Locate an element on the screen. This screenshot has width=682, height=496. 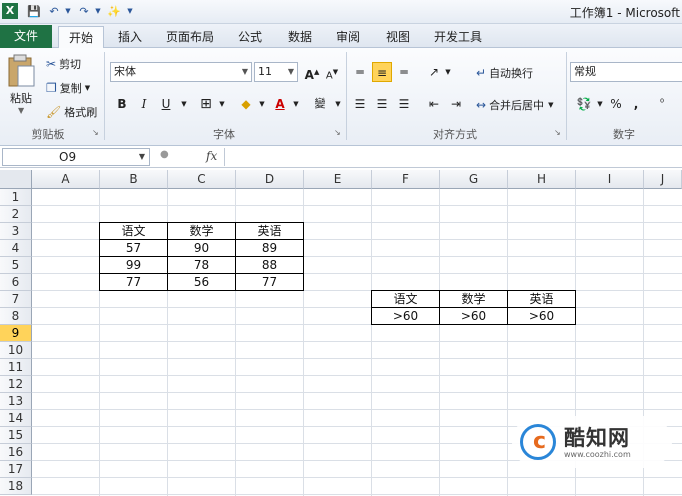
row-header-8: 8 is located at coordinates (16, 316).